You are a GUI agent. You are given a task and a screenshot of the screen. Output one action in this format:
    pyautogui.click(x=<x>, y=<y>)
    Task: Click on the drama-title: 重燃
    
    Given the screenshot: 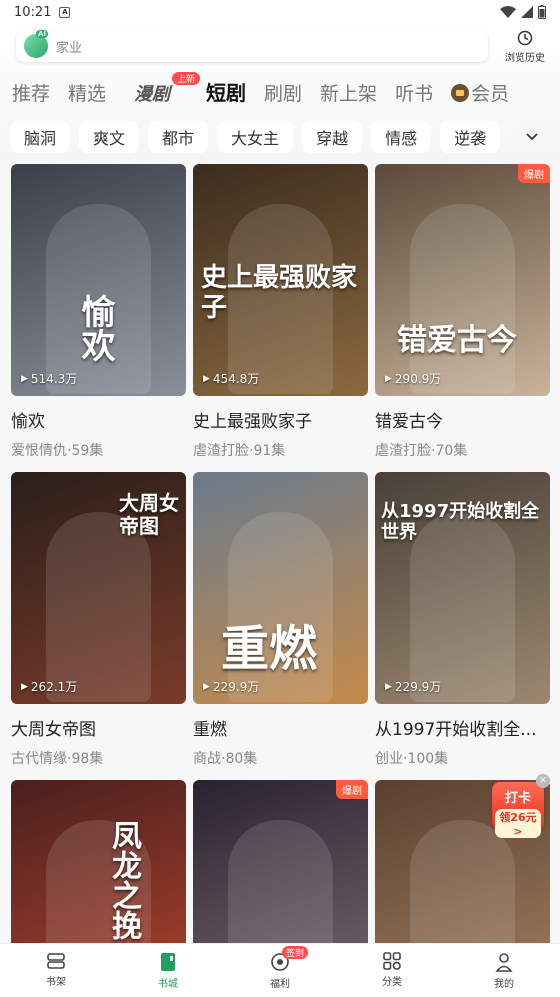 What is the action you would take?
    pyautogui.click(x=280, y=727)
    